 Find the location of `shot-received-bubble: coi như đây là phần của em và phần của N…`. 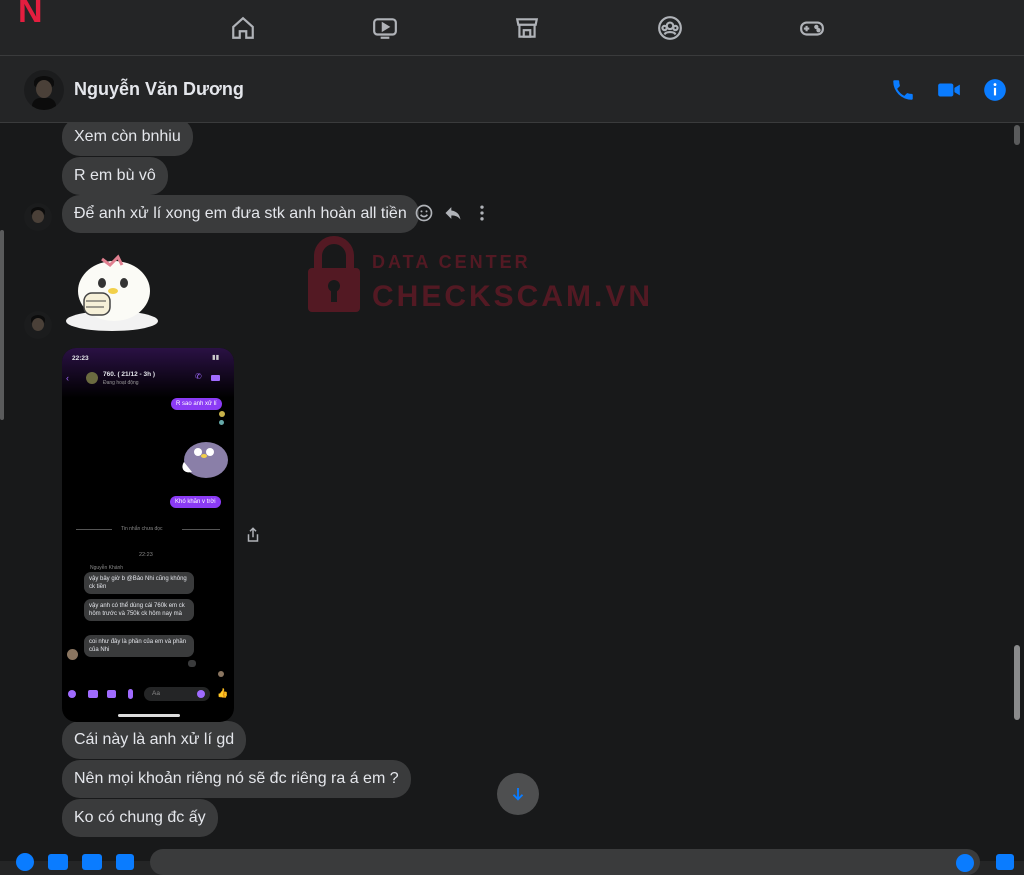

shot-received-bubble: coi như đây là phần của em và phần của N… is located at coordinates (139, 646).